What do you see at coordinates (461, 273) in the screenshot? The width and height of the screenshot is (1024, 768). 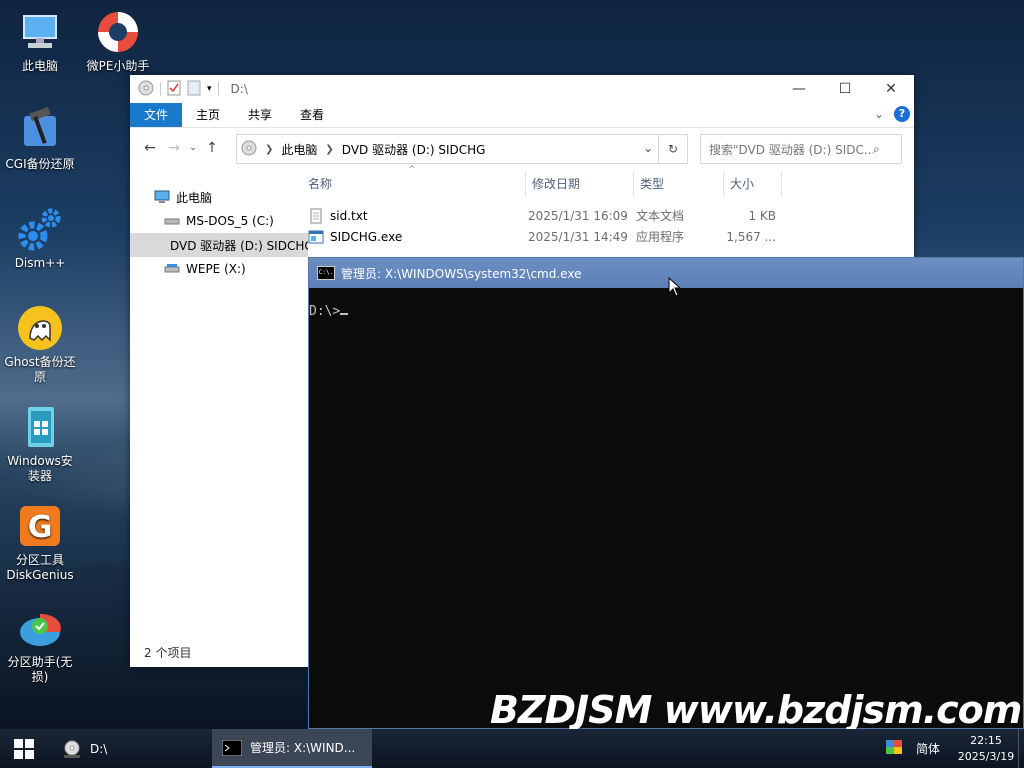 I see `cmd-title: 管理员: X:\WINDOWS\system32\cmd.exe` at bounding box center [461, 273].